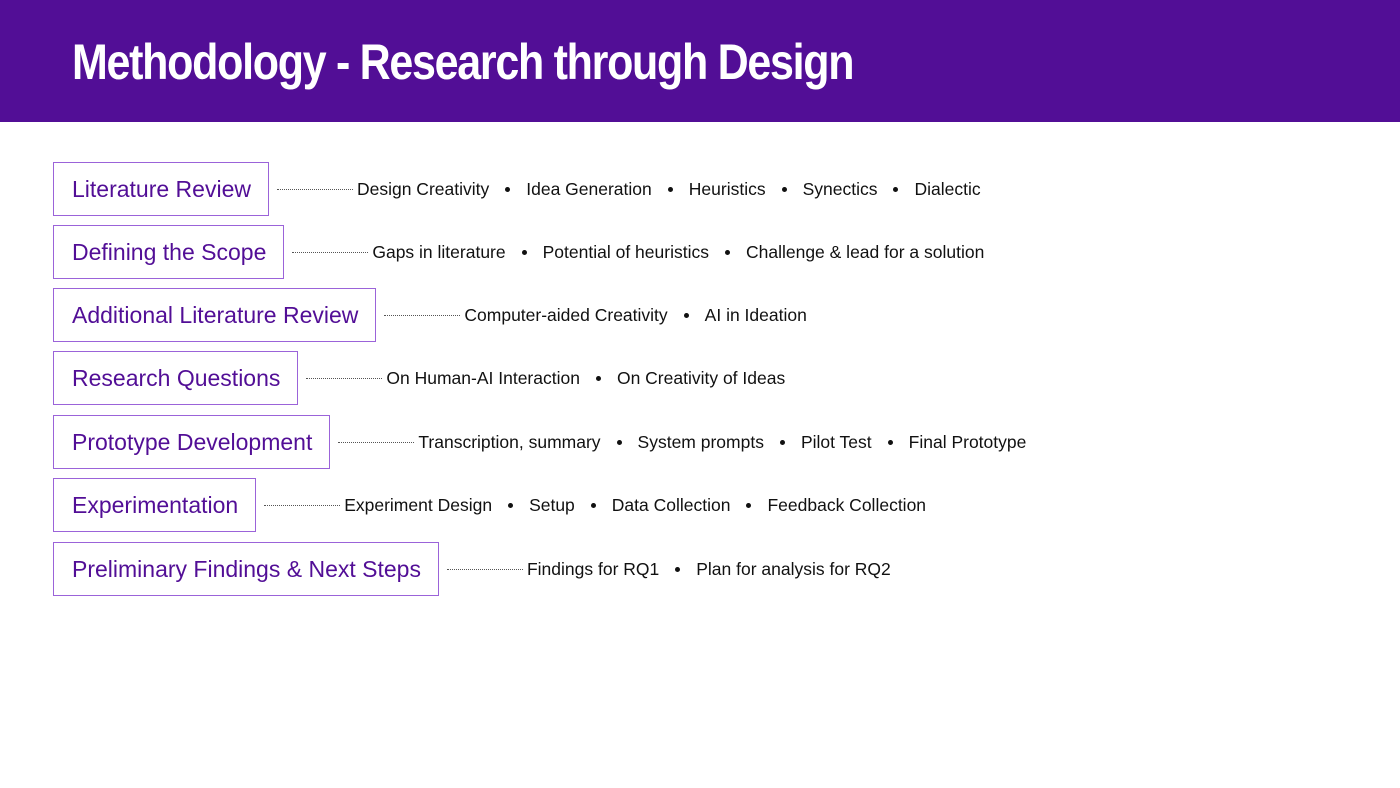 This screenshot has width=1400, height=788. Describe the element at coordinates (509, 441) in the screenshot. I see `stage-item: Transcription, summary` at that location.